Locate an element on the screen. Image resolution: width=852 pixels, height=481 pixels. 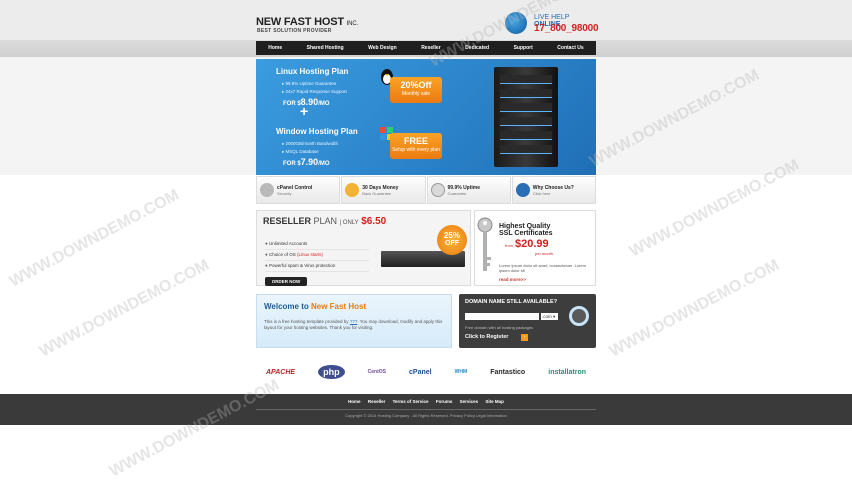
centos-logo: CentOS is located at coordinates (376, 372).